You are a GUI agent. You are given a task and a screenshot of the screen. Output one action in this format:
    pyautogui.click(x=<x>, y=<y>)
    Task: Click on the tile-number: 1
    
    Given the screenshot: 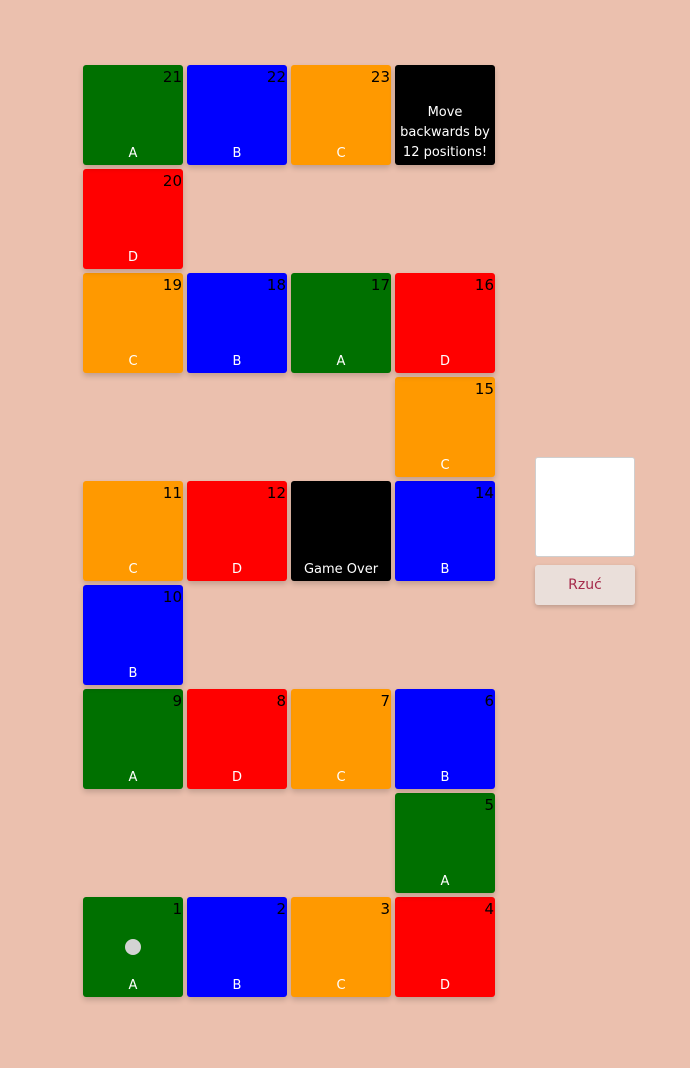 What is the action you would take?
    pyautogui.click(x=177, y=909)
    